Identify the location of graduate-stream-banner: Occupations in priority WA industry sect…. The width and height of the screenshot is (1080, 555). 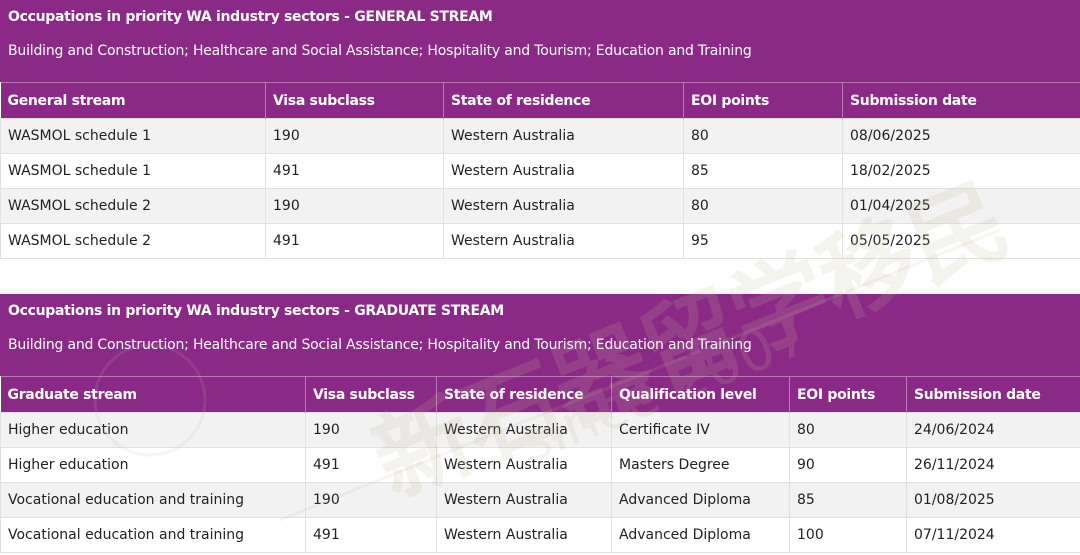
(540, 335).